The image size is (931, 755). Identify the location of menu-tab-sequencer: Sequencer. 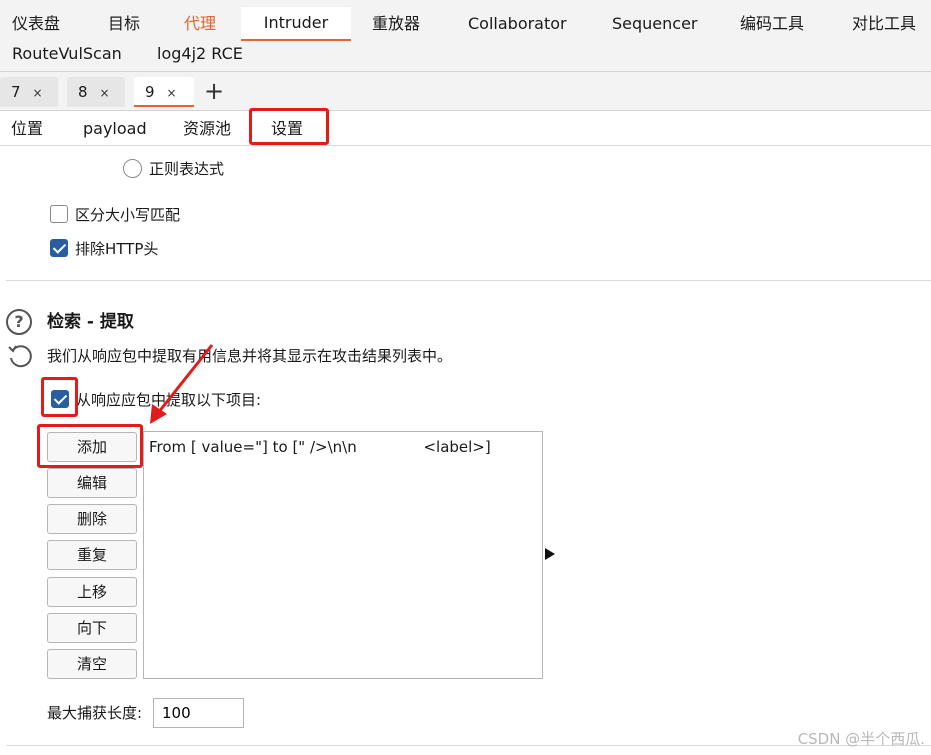
(655, 24).